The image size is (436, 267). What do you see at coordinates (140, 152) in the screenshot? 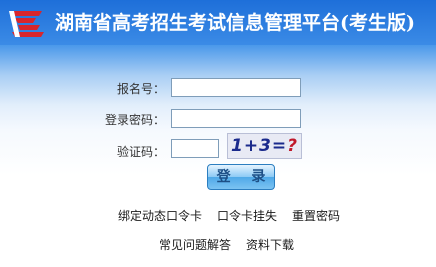
I see `captcha-label: 验证码：` at bounding box center [140, 152].